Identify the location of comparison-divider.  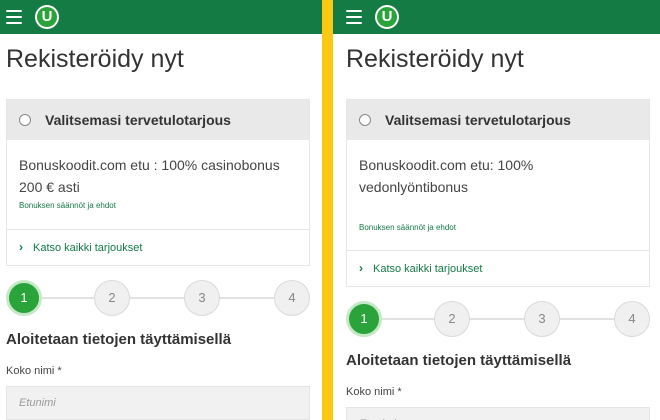
(327, 210).